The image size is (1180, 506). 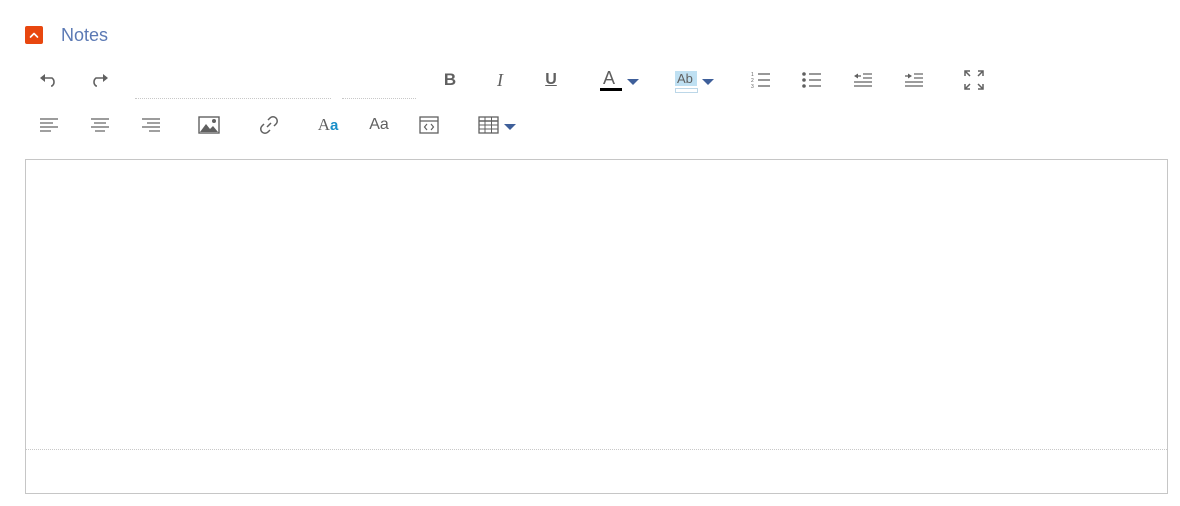 What do you see at coordinates (488, 125) in the screenshot?
I see `table-icon` at bounding box center [488, 125].